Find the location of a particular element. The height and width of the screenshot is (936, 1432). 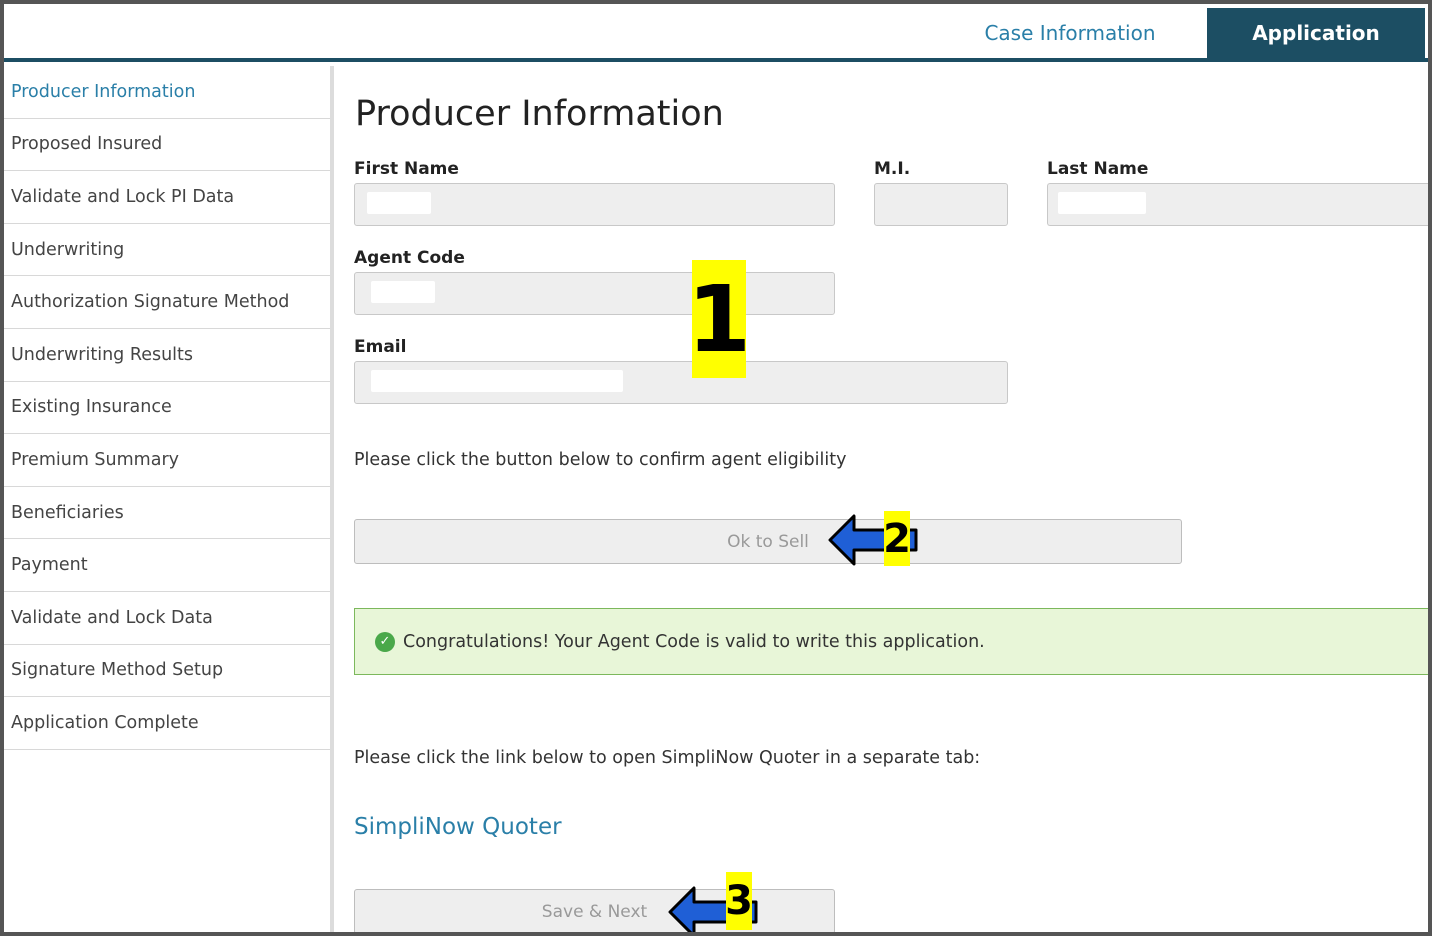

step-2-annotation: 2 is located at coordinates (897, 538).